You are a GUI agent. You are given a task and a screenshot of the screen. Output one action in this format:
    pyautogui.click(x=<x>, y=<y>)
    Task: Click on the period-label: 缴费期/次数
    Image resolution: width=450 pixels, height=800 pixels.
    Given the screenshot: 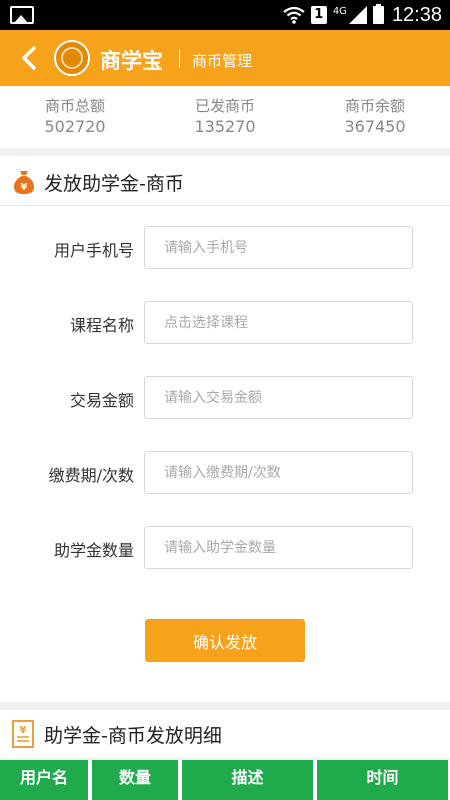 What is the action you would take?
    pyautogui.click(x=91, y=475)
    